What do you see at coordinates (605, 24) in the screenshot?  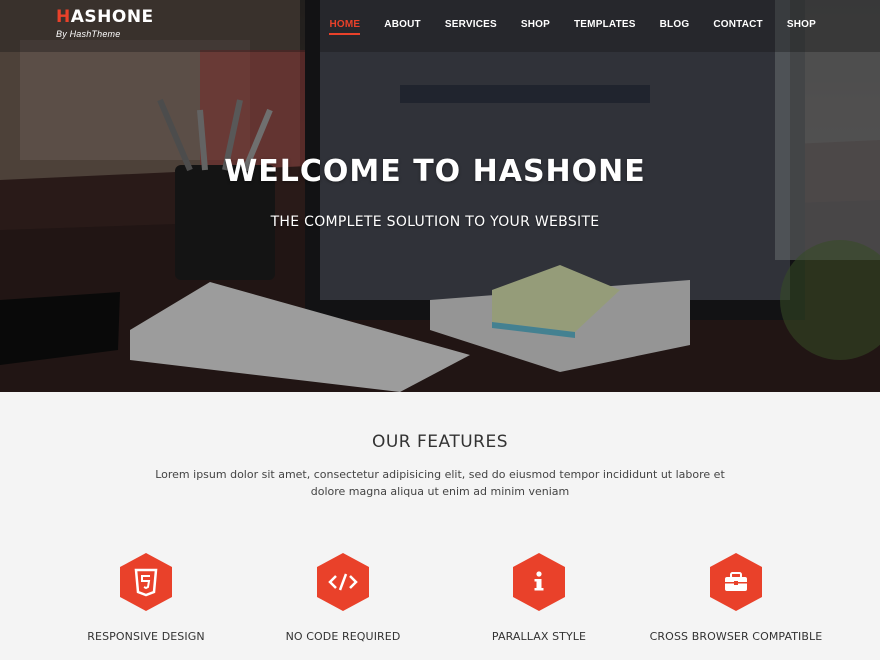 I see `nav-templates: TEMPLATES` at bounding box center [605, 24].